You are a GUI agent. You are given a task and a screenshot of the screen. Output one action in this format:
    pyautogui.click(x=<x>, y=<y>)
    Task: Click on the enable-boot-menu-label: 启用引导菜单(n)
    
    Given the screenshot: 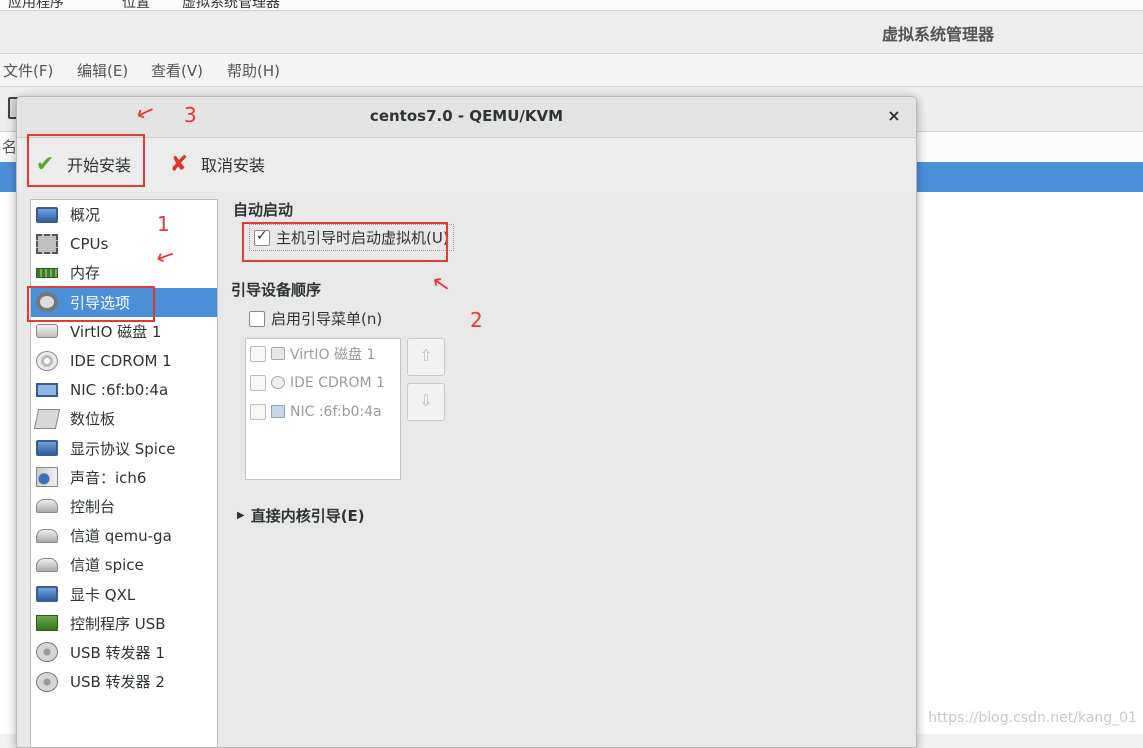 What is the action you would take?
    pyautogui.click(x=327, y=319)
    